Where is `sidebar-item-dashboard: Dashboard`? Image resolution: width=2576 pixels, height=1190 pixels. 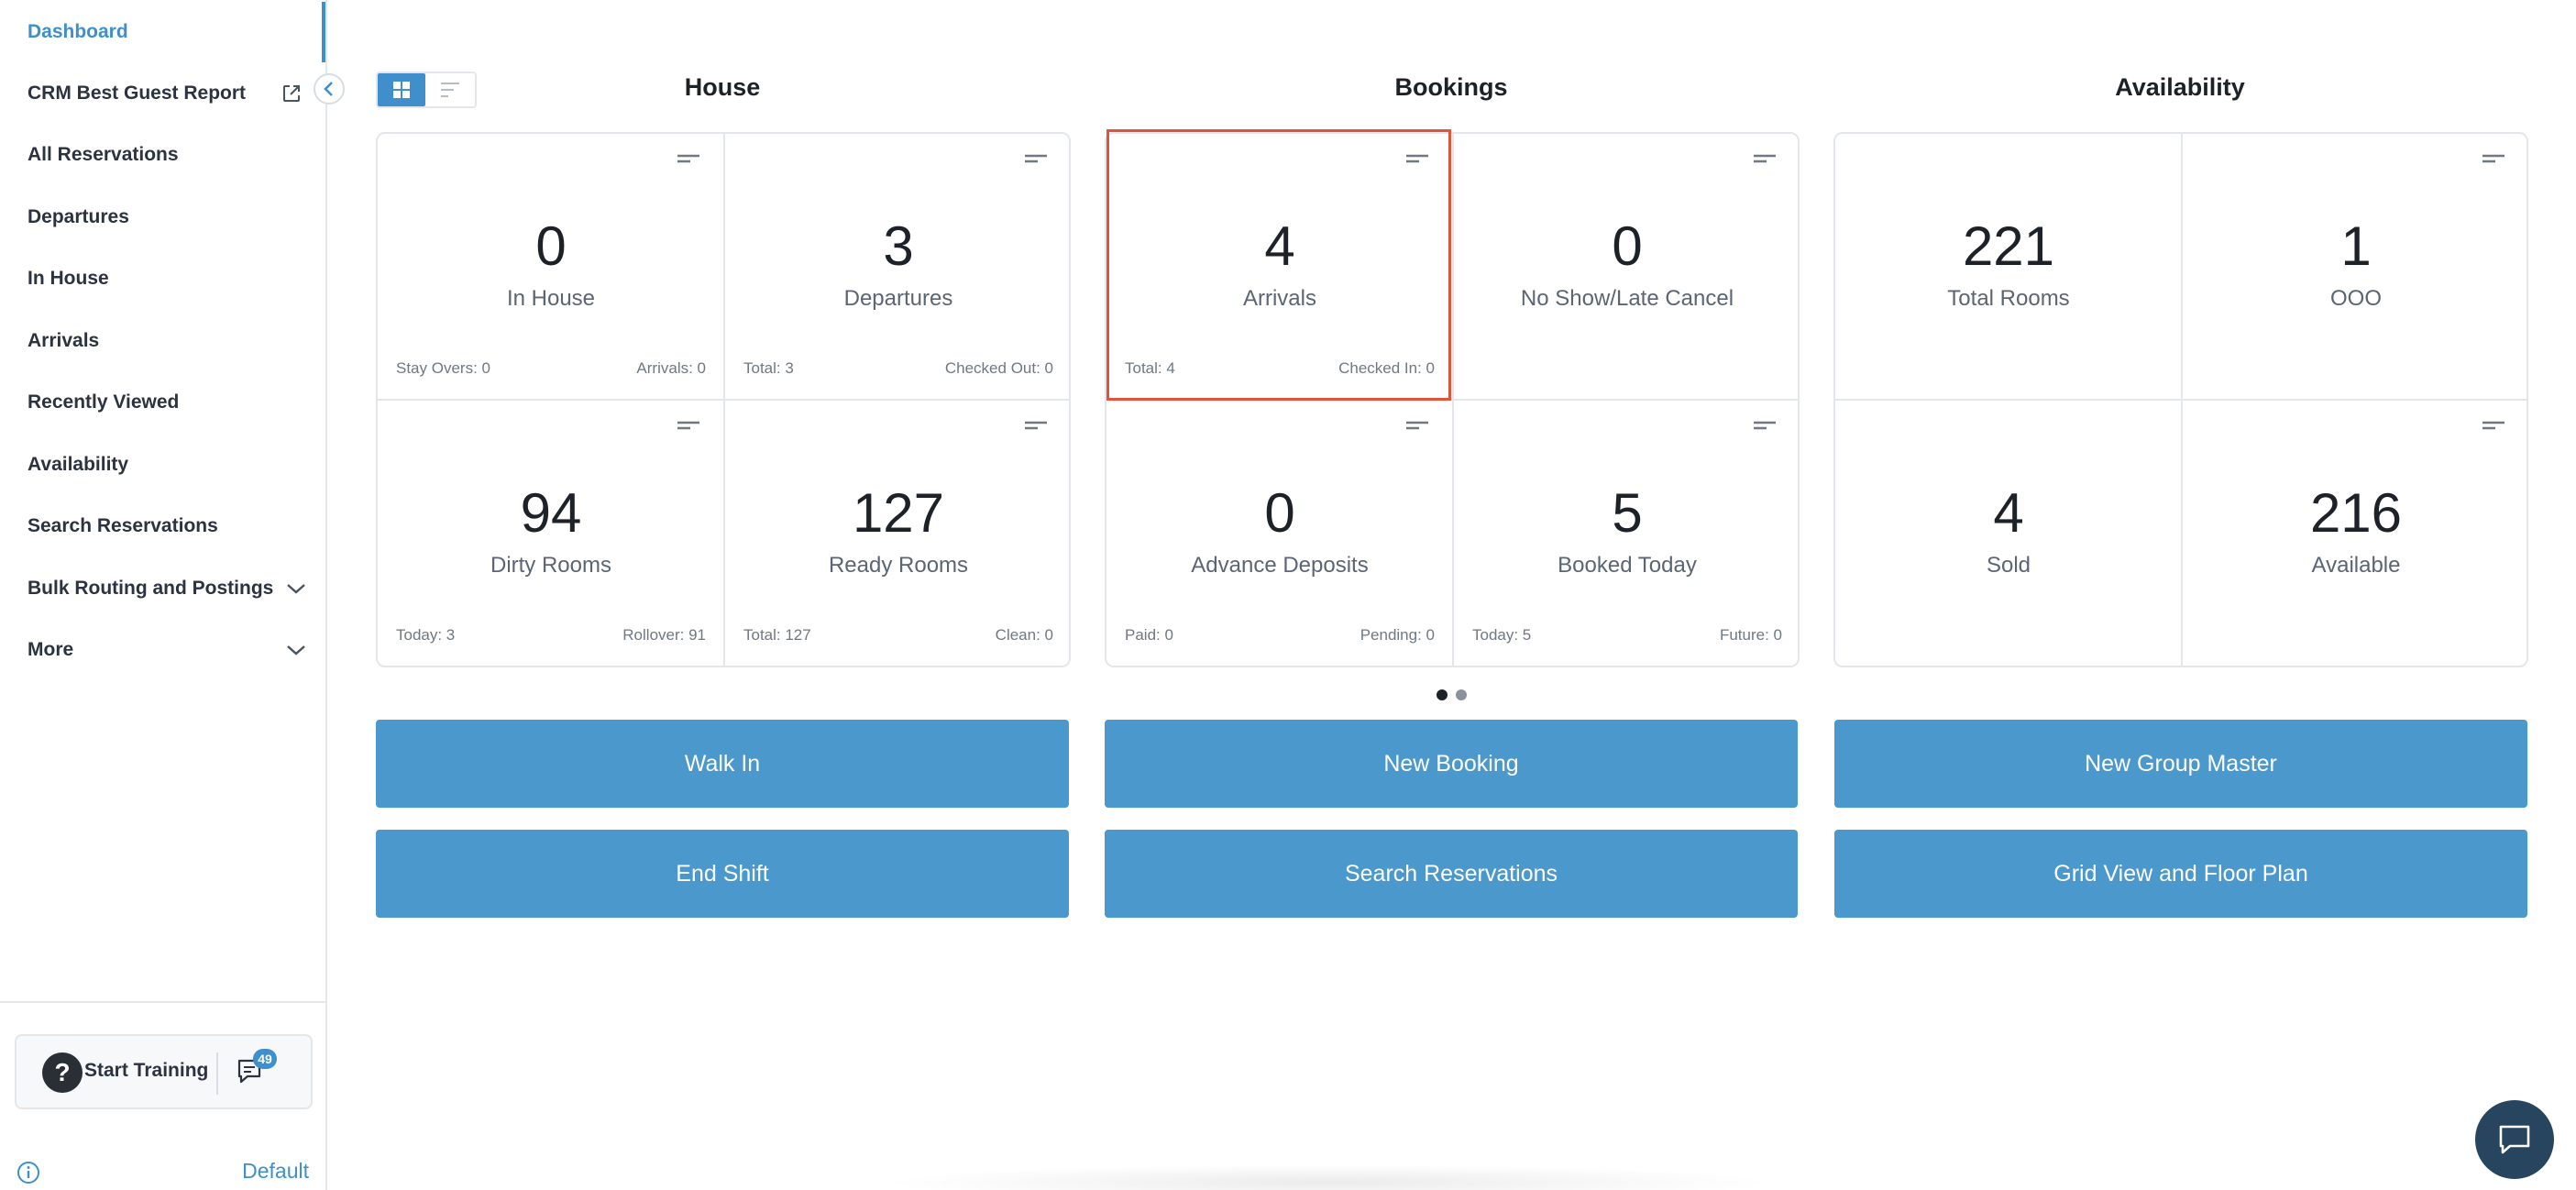
sidebar-item-dashboard: Dashboard is located at coordinates (163, 32).